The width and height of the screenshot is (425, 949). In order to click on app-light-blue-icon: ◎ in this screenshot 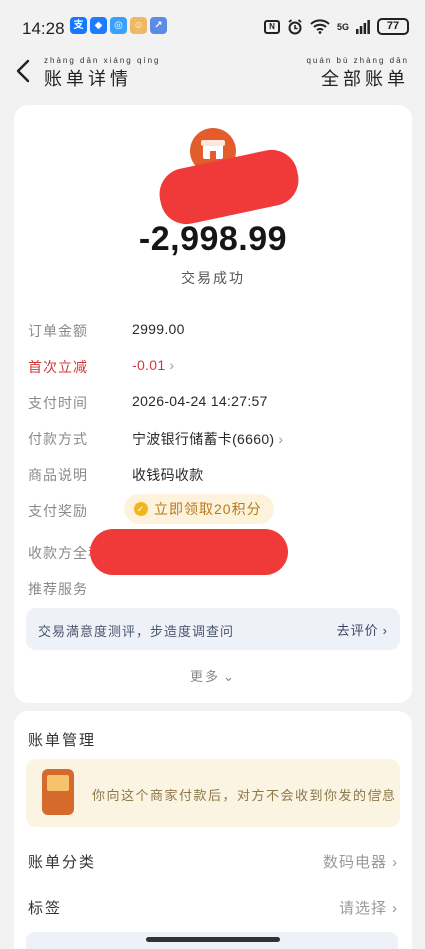, I will do `click(118, 25)`.